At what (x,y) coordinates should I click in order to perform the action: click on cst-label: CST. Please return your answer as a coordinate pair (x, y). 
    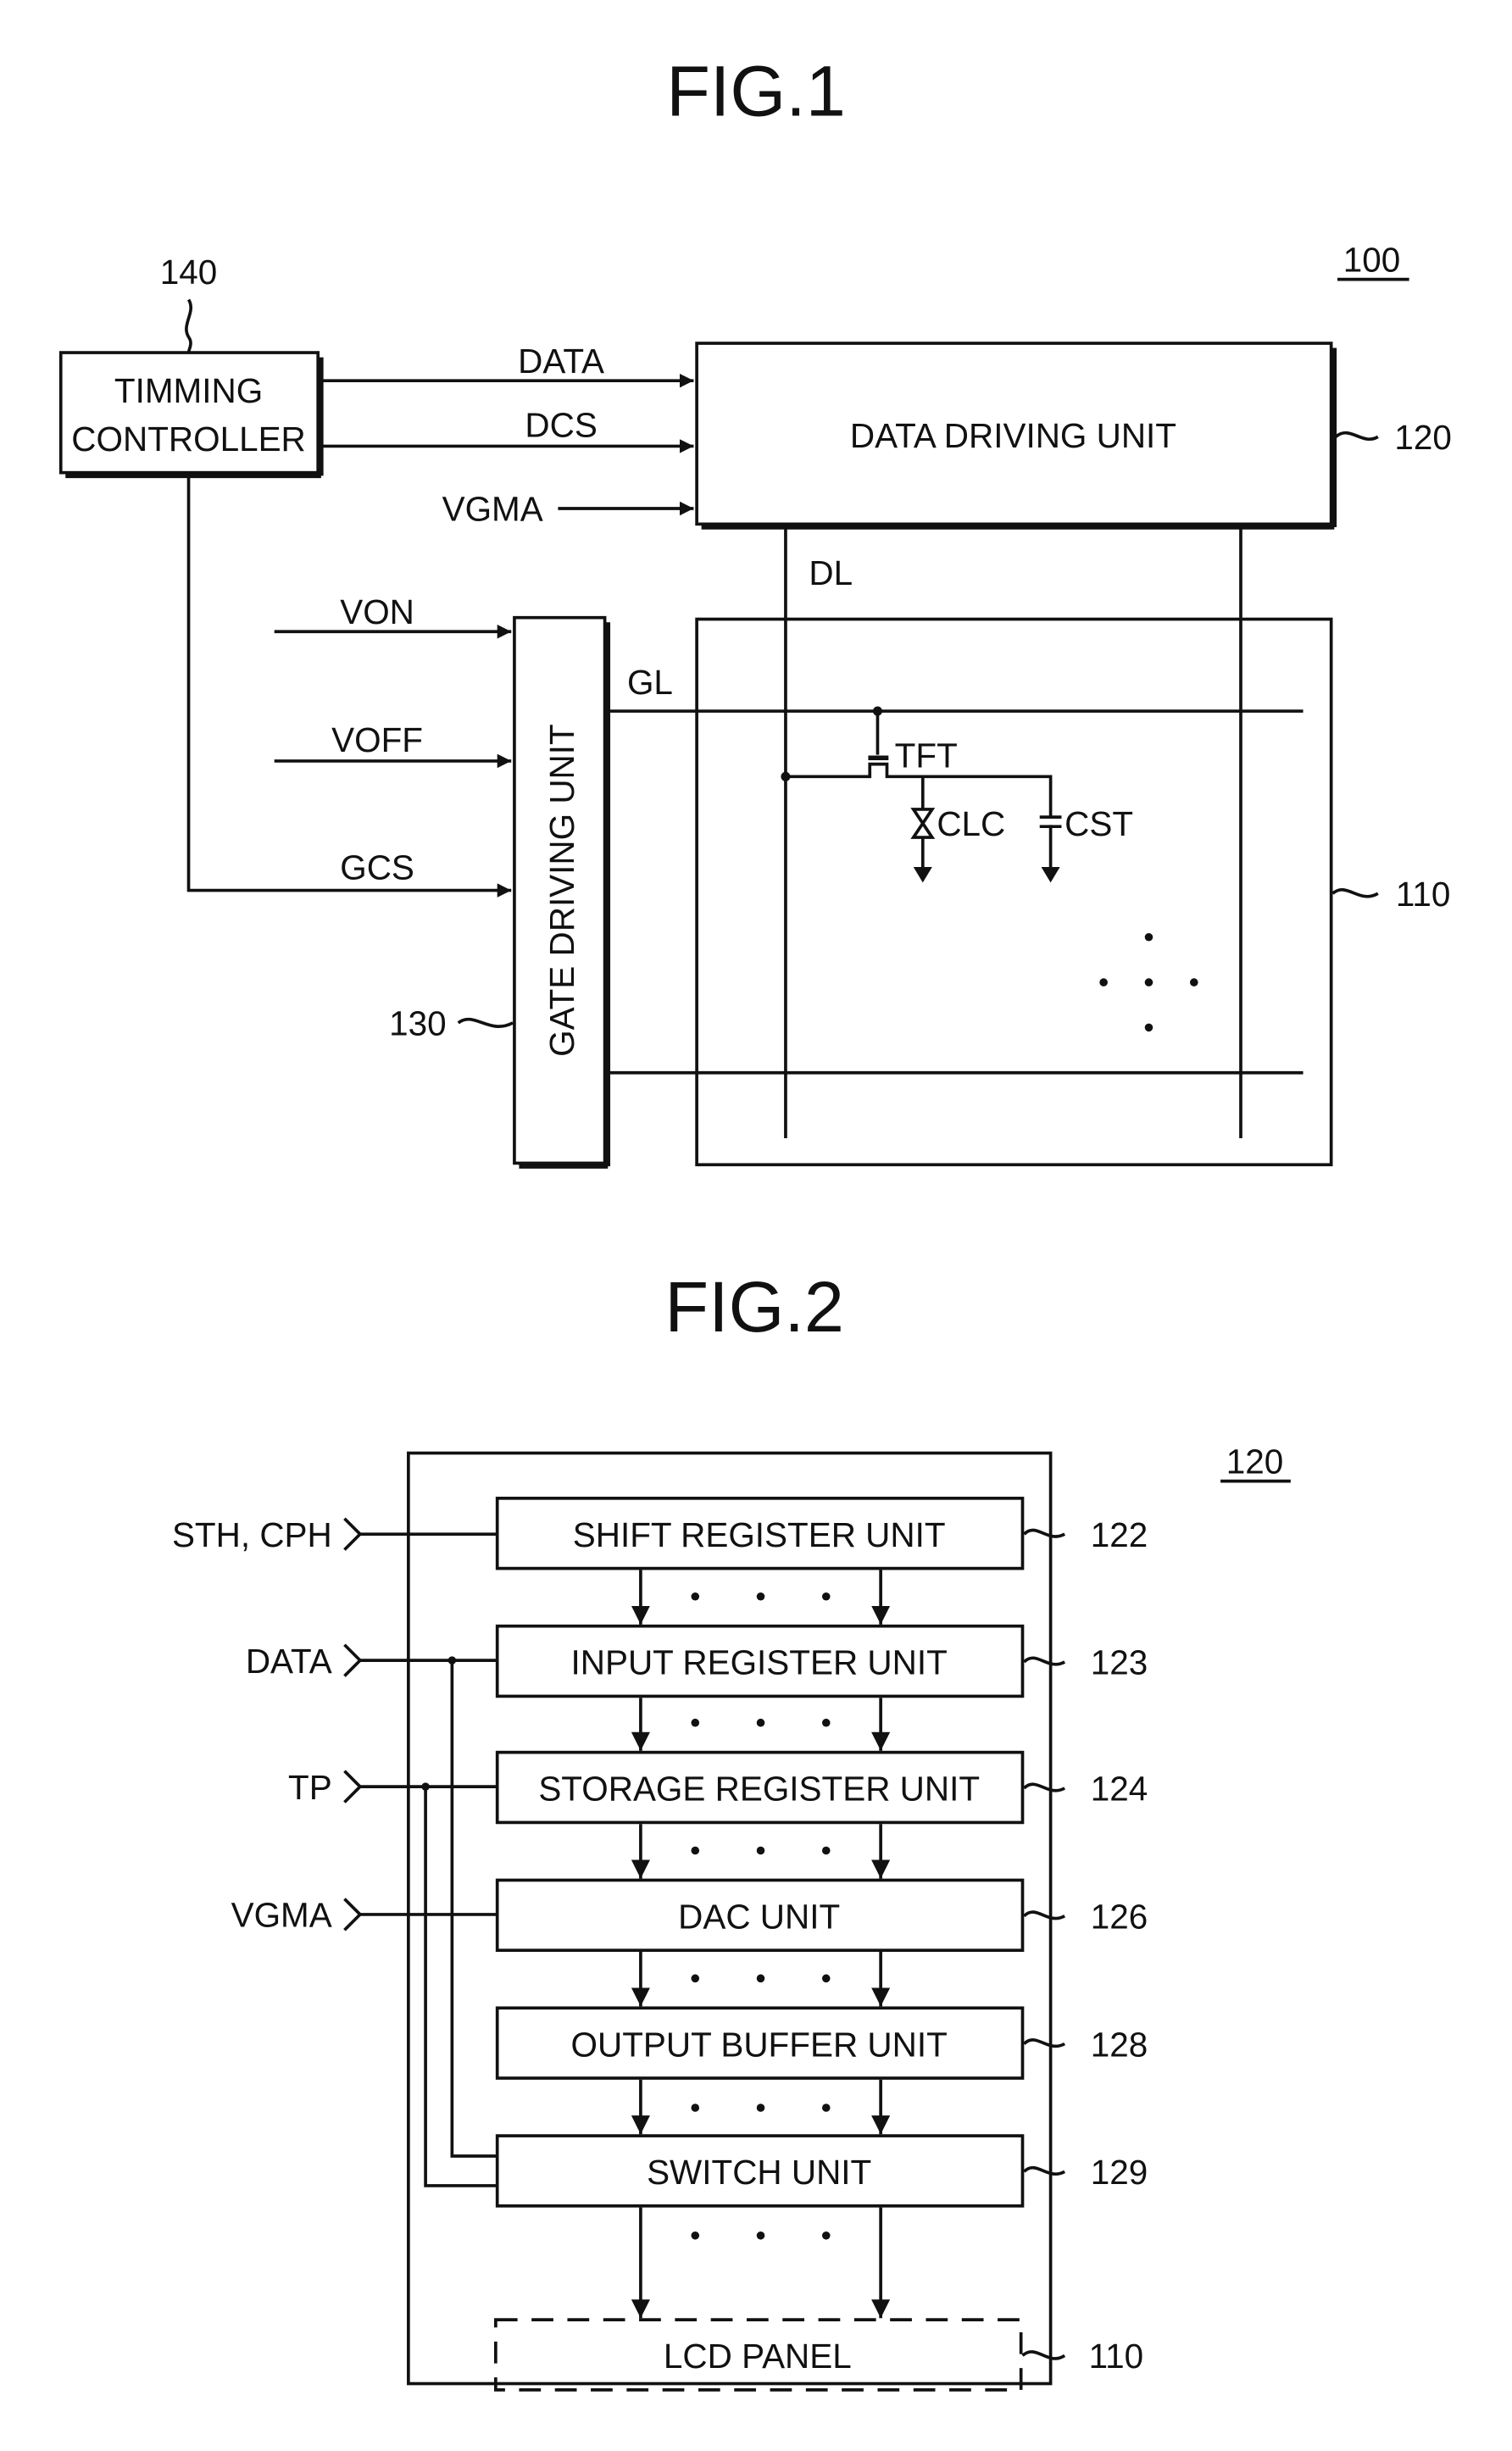
    Looking at the image, I should click on (1099, 823).